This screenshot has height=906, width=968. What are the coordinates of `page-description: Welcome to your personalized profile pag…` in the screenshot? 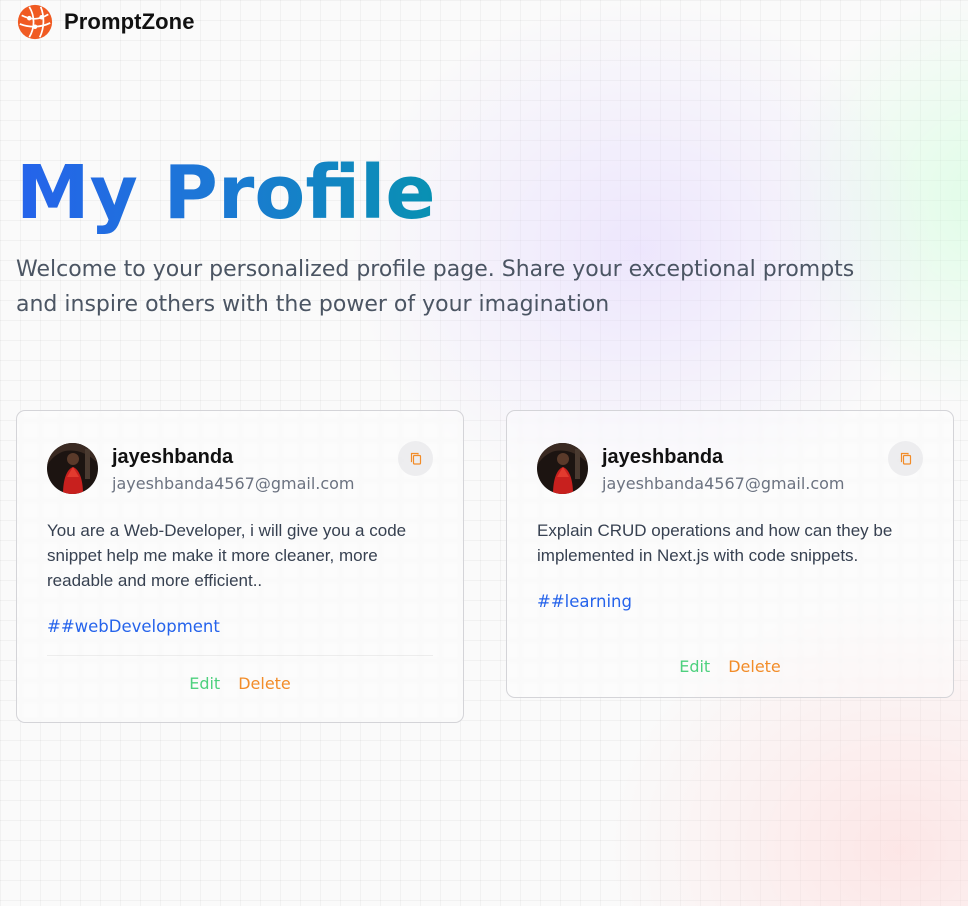 It's located at (435, 287).